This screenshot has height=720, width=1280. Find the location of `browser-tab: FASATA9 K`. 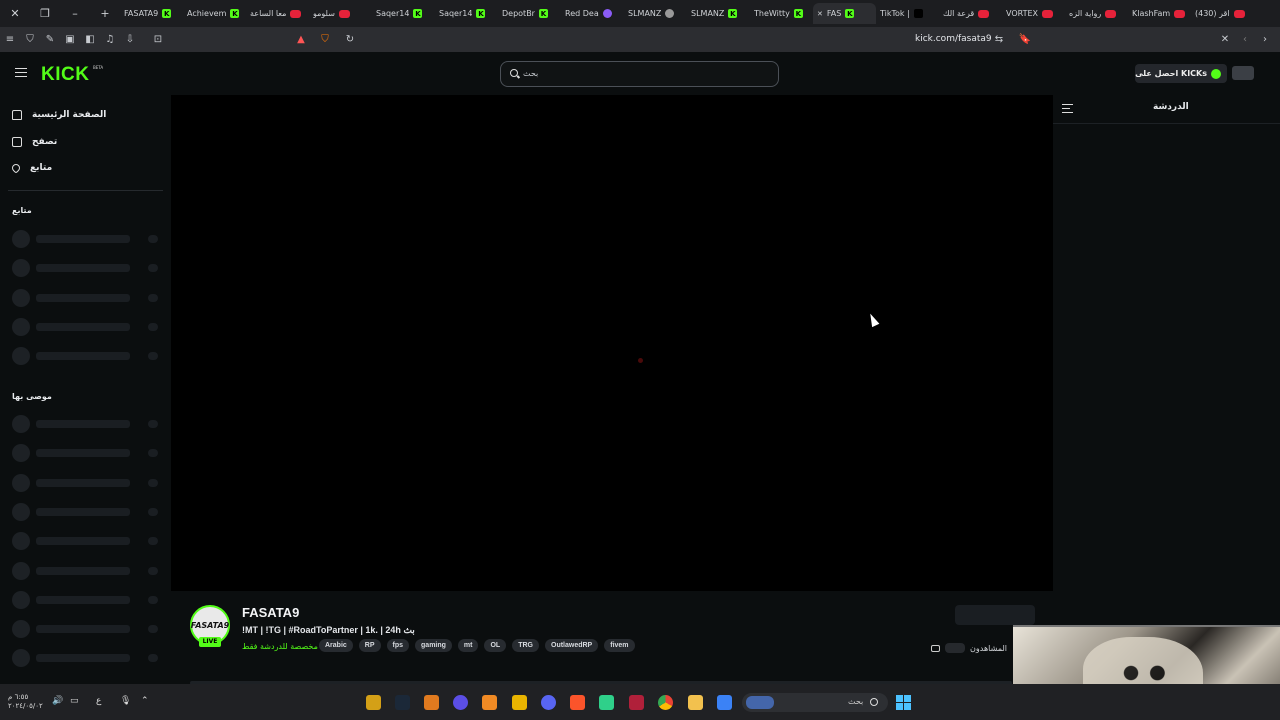

browser-tab: FASATA9 K is located at coordinates (151, 13).